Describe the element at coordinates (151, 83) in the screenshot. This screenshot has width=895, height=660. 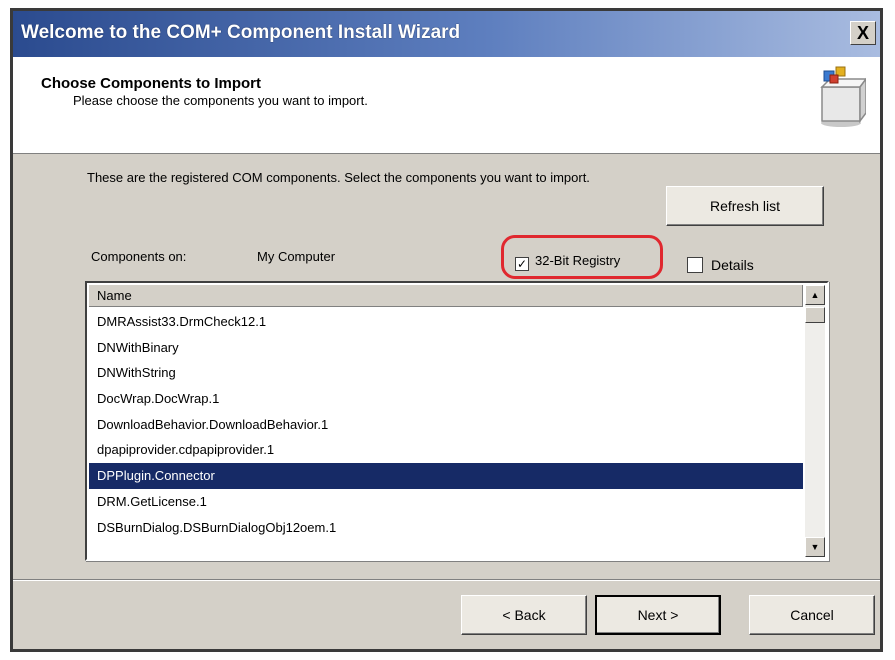
I see `page-title: Choose Components to Import` at that location.